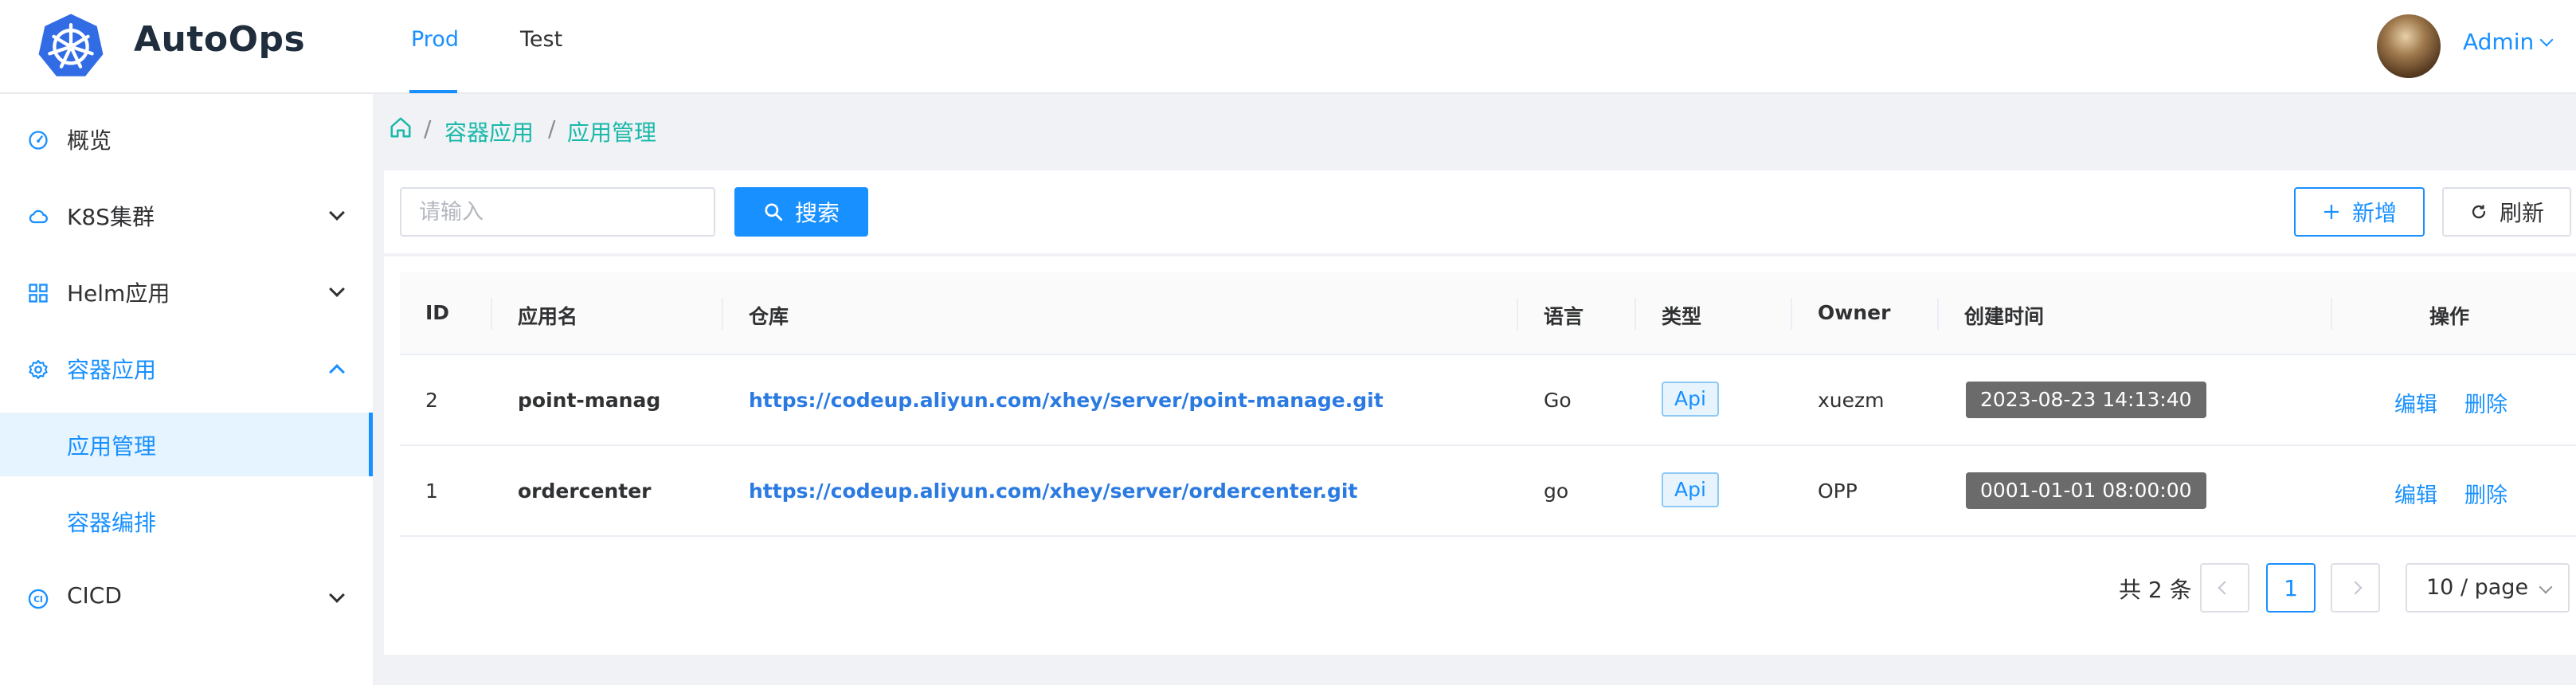 The height and width of the screenshot is (685, 2576). I want to click on plus-icon, so click(2331, 212).